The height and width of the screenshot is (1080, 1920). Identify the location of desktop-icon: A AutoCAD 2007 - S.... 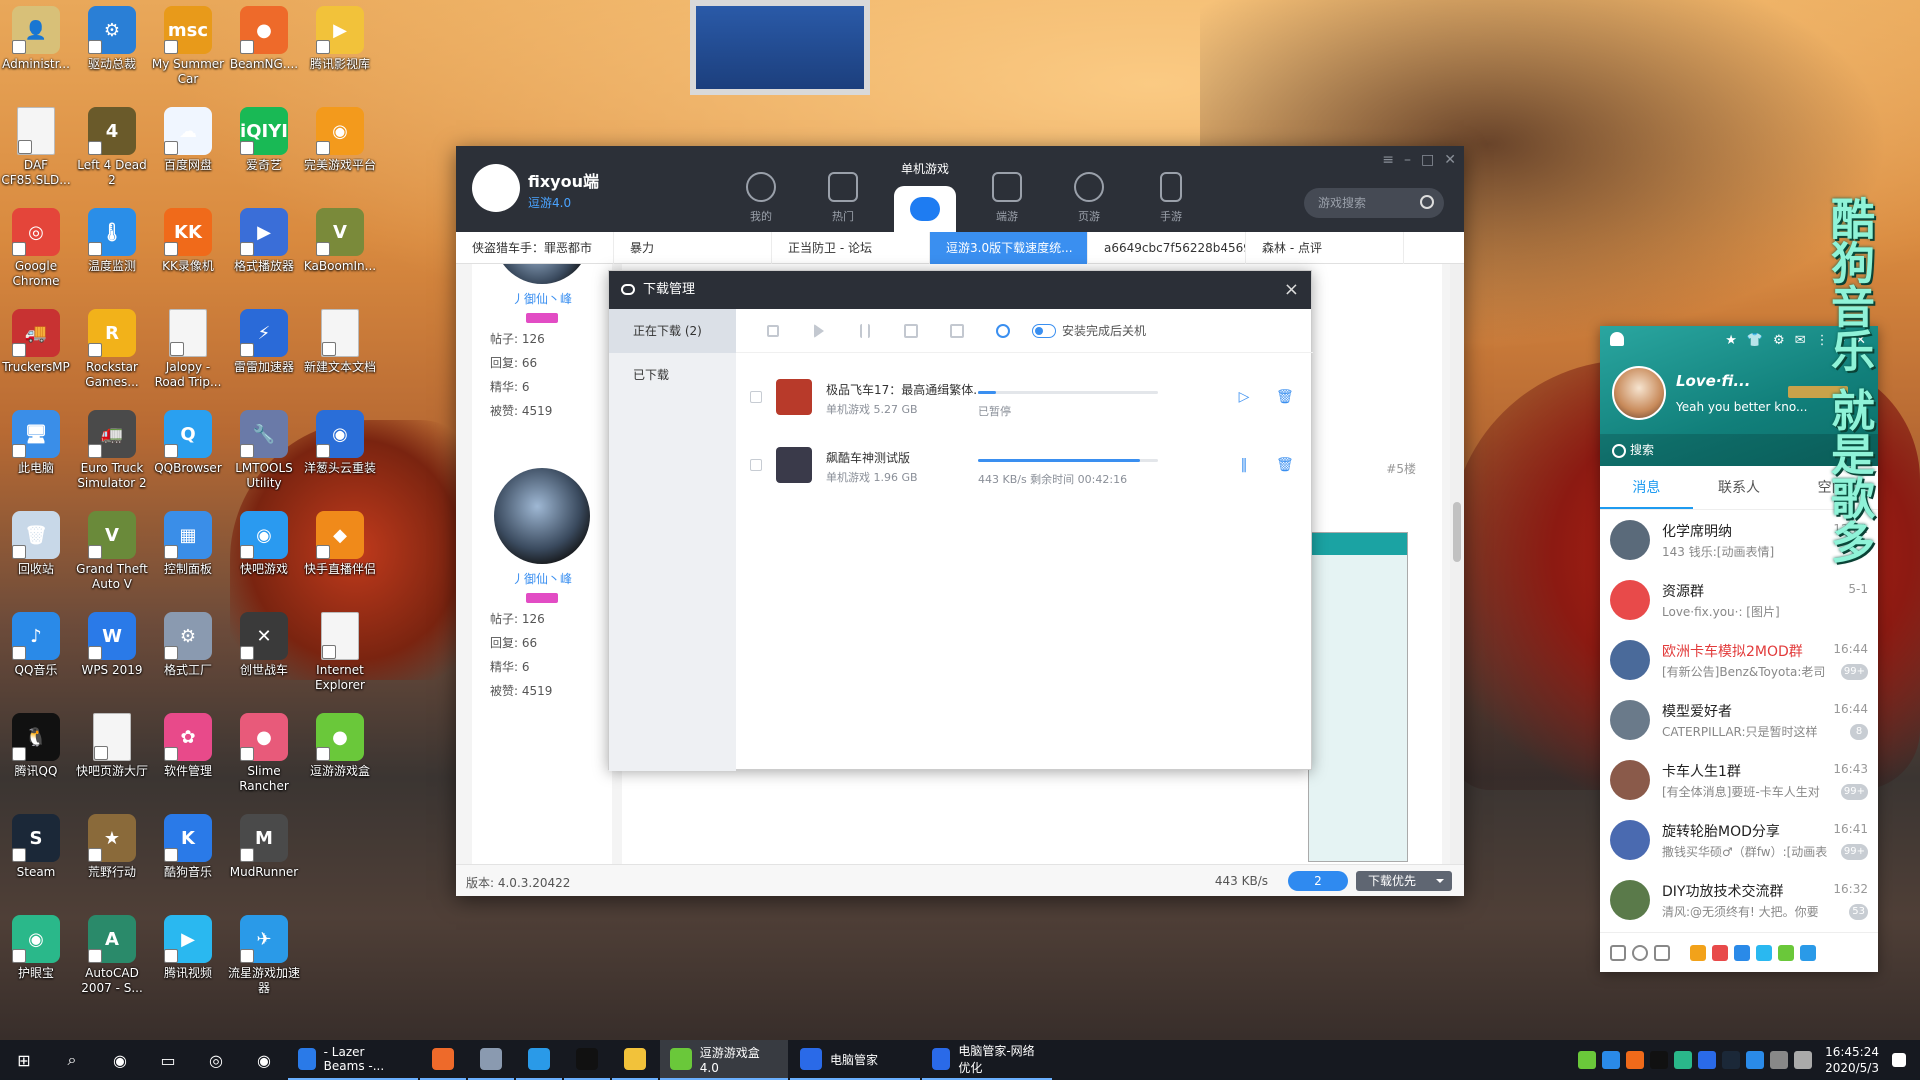
(112, 955).